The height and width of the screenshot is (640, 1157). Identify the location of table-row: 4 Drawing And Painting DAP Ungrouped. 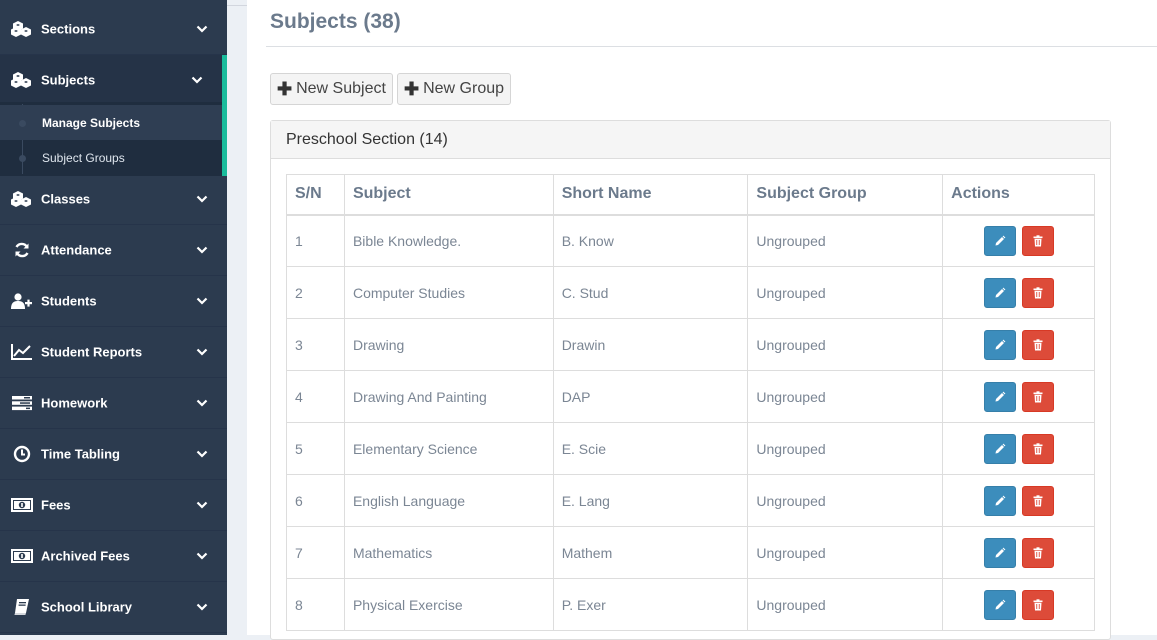
(690, 396).